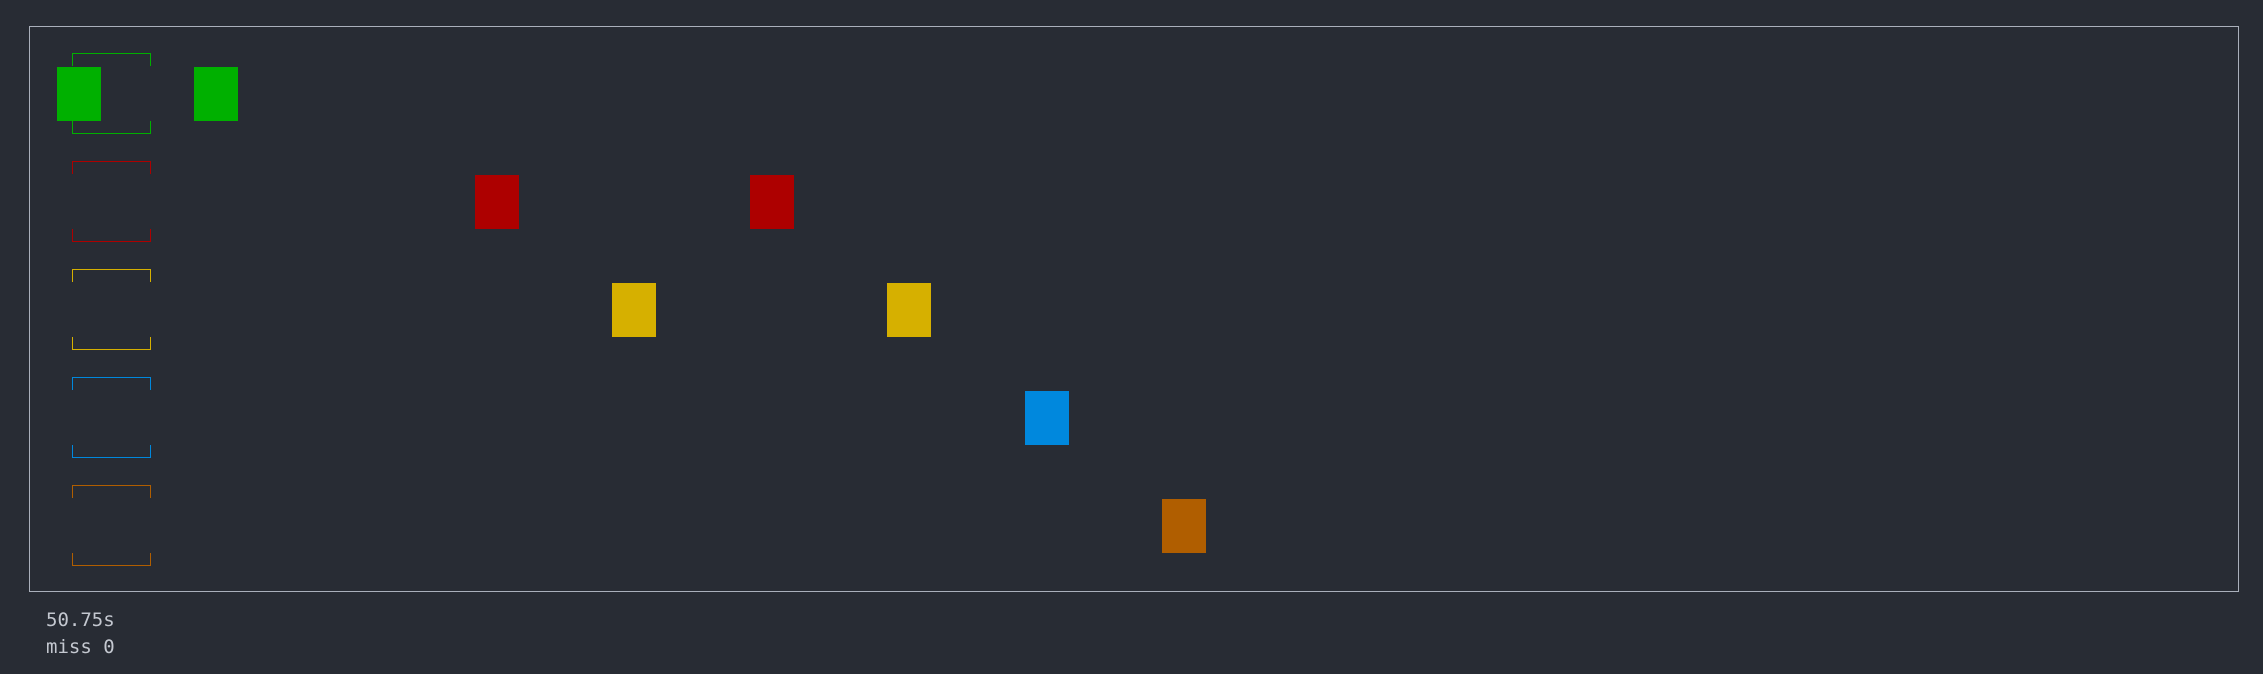 Image resolution: width=2263 pixels, height=674 pixels. What do you see at coordinates (111, 309) in the screenshot?
I see `hit-target-yellow` at bounding box center [111, 309].